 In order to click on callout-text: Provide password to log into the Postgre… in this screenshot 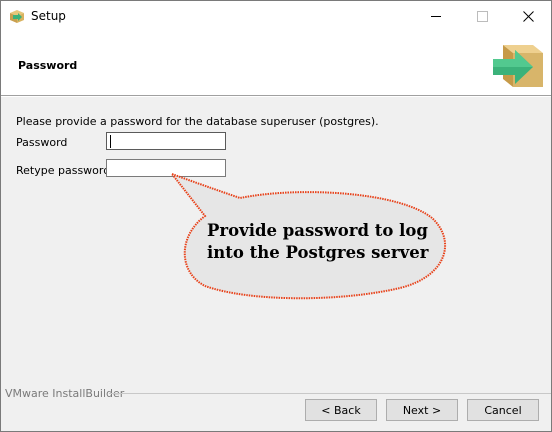, I will do `click(327, 242)`.